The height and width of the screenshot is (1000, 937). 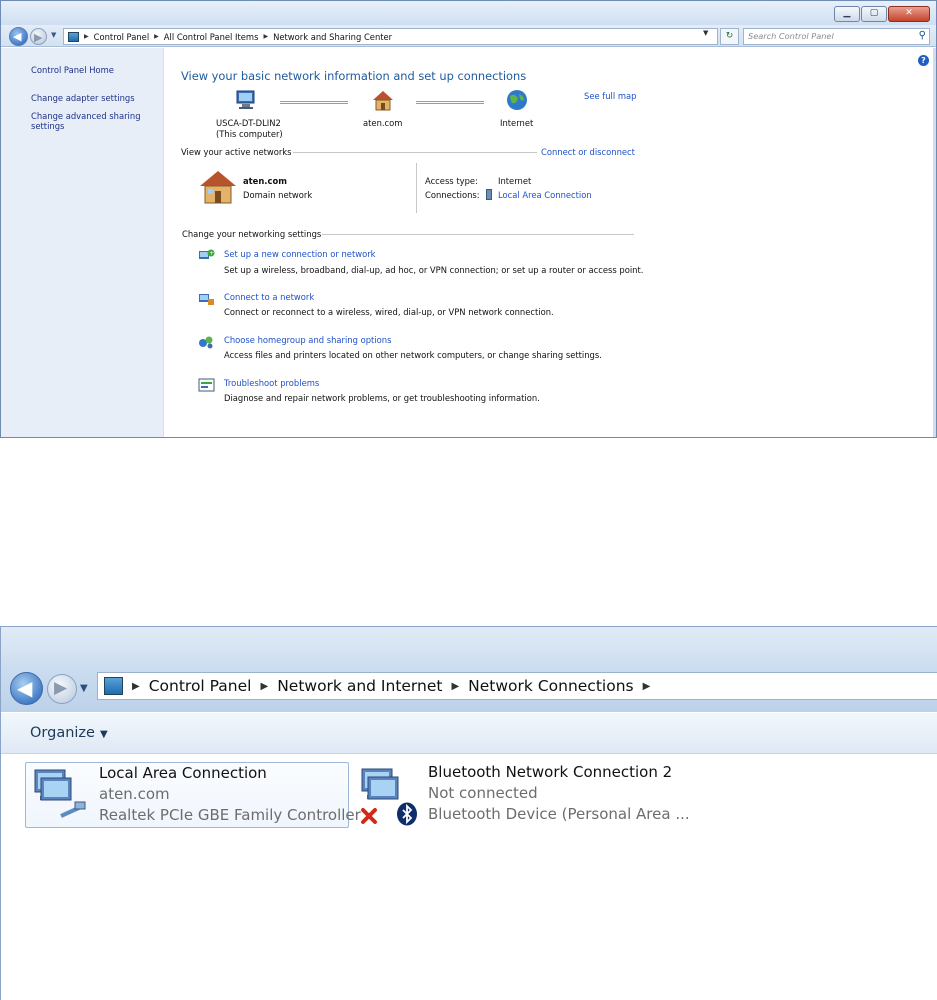 I want to click on connection-network: Not connected, so click(x=483, y=793).